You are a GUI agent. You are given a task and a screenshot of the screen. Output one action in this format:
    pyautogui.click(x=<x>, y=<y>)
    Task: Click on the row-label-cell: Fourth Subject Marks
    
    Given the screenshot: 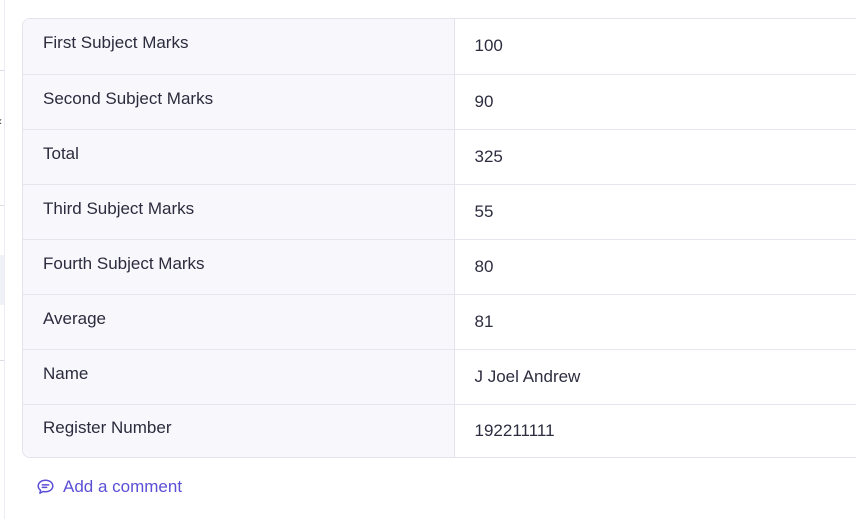 What is the action you would take?
    pyautogui.click(x=239, y=267)
    